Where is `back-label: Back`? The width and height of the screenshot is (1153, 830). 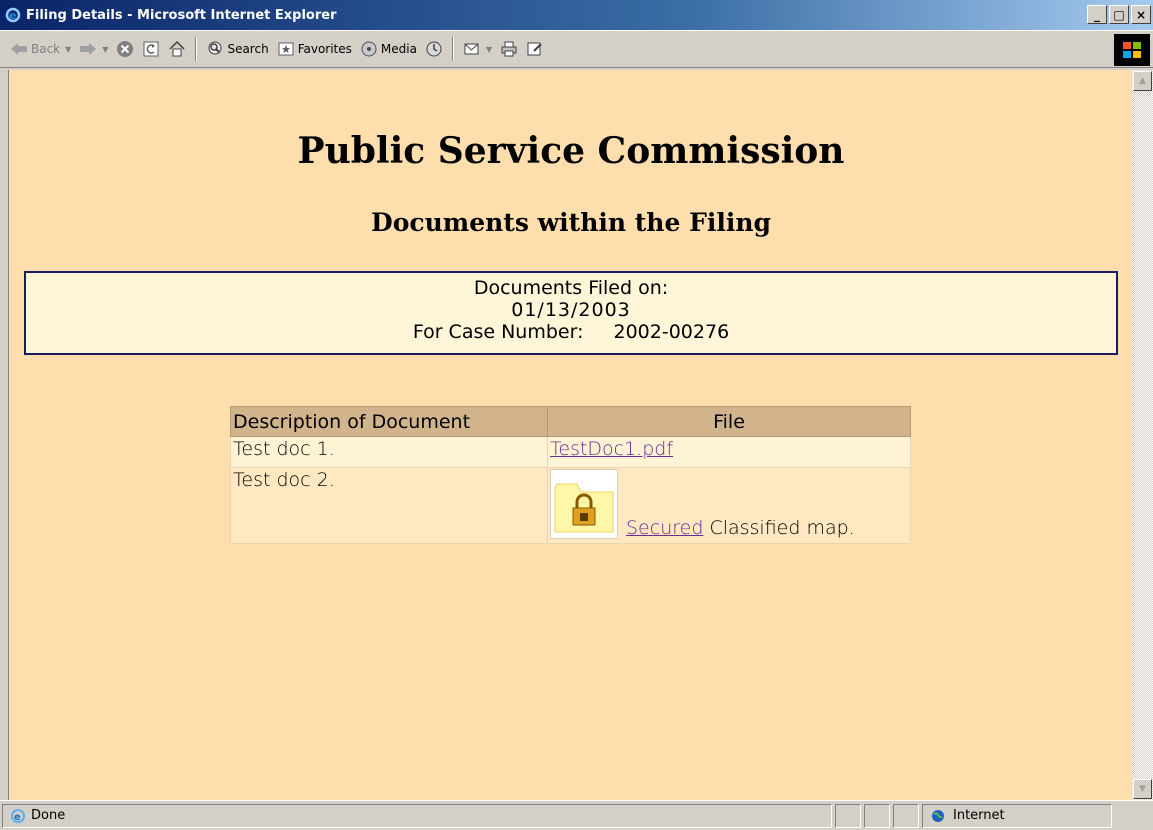
back-label: Back is located at coordinates (46, 49).